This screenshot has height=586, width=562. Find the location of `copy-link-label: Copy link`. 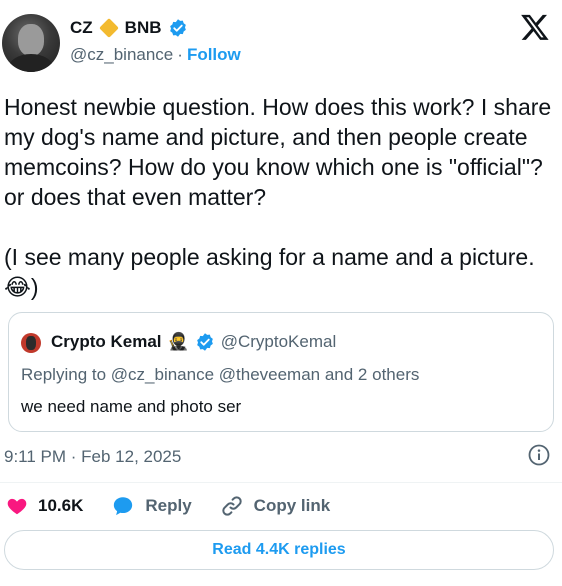

copy-link-label: Copy link is located at coordinates (292, 505).